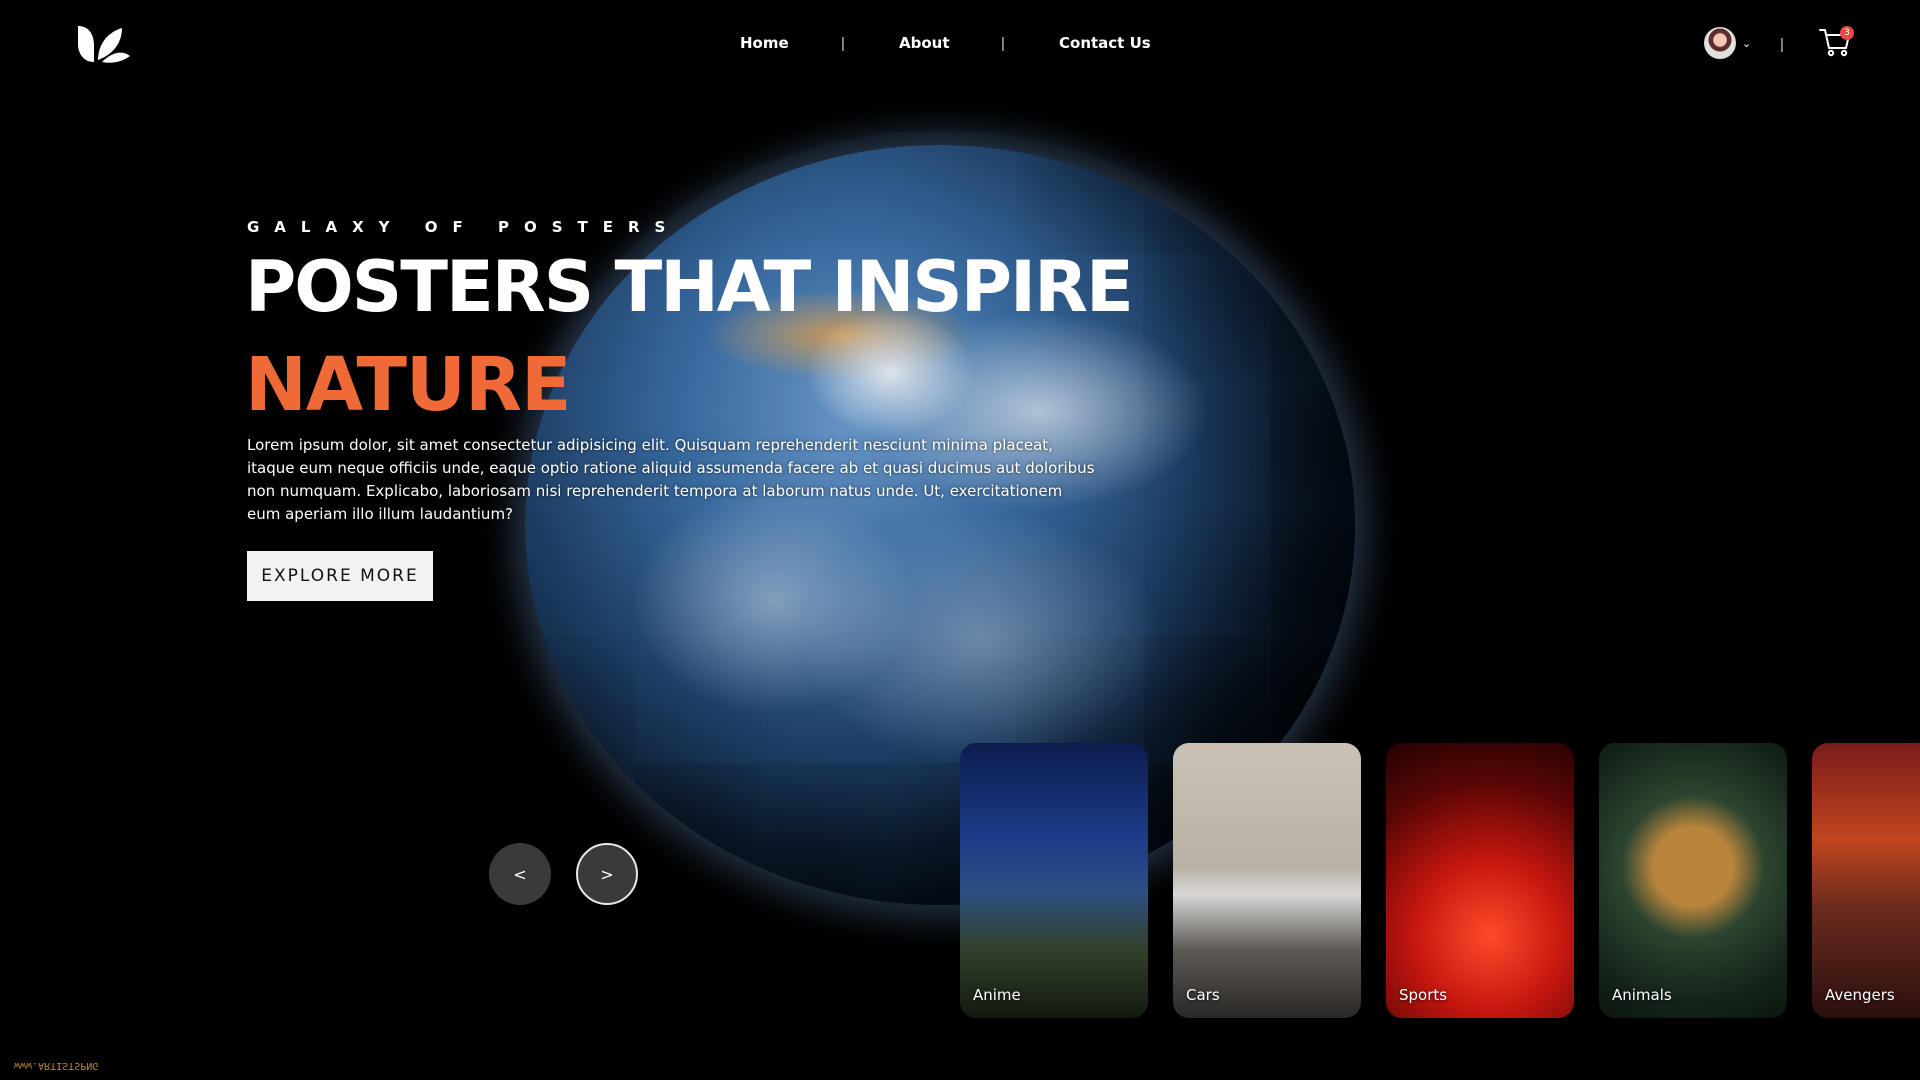  Describe the element at coordinates (1203, 995) in the screenshot. I see `category-label: Cars` at that location.